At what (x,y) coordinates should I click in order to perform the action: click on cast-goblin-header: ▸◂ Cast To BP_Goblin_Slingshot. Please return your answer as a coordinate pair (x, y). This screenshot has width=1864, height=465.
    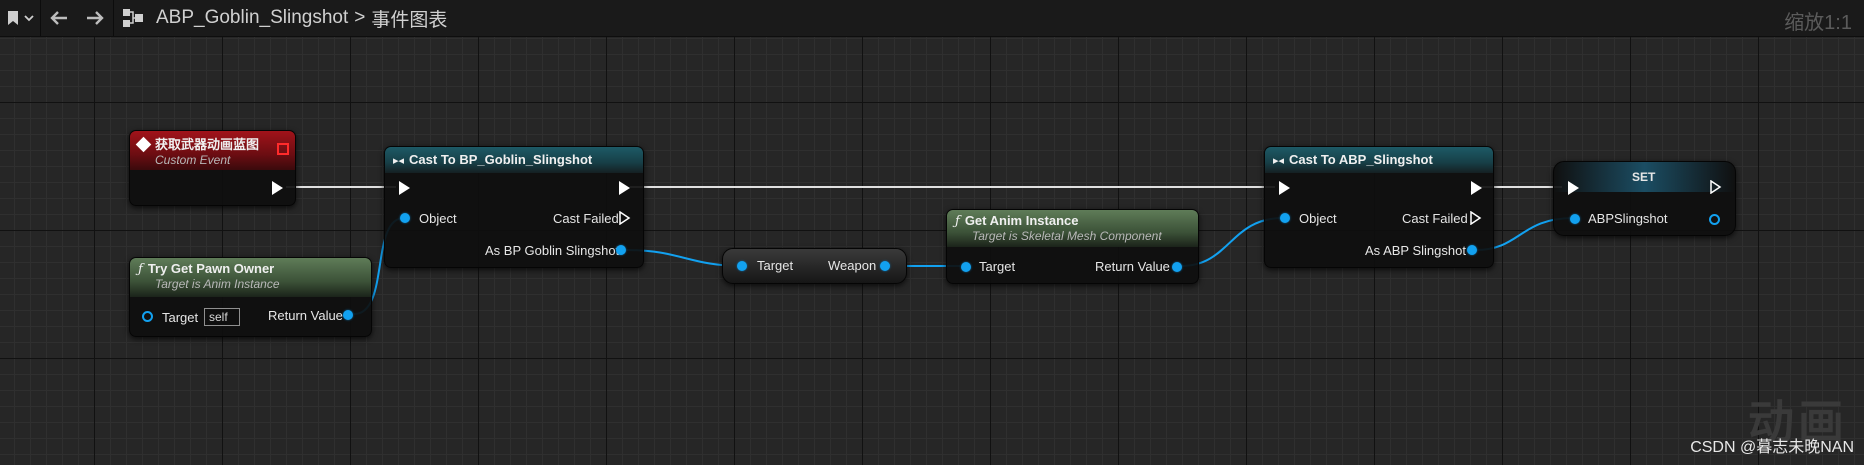
    Looking at the image, I should click on (514, 160).